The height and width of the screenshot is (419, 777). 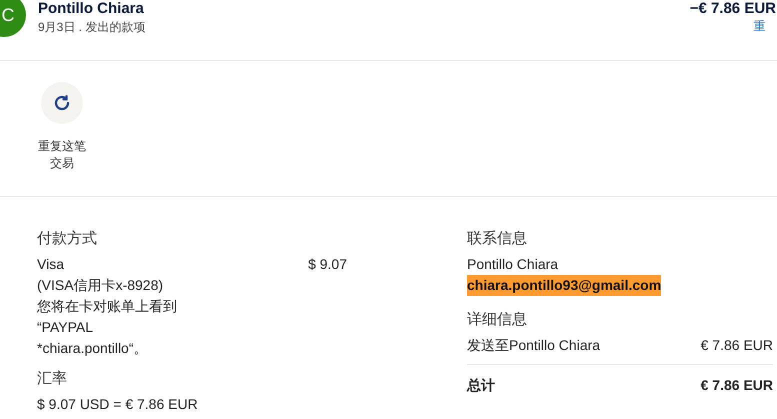 What do you see at coordinates (736, 345) in the screenshot?
I see `detail-value: € 7.86 EUR` at bounding box center [736, 345].